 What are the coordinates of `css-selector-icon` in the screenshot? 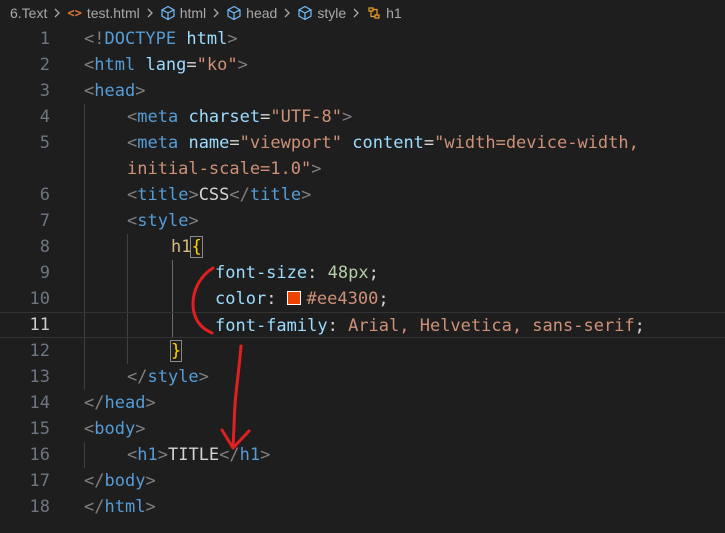 It's located at (374, 13).